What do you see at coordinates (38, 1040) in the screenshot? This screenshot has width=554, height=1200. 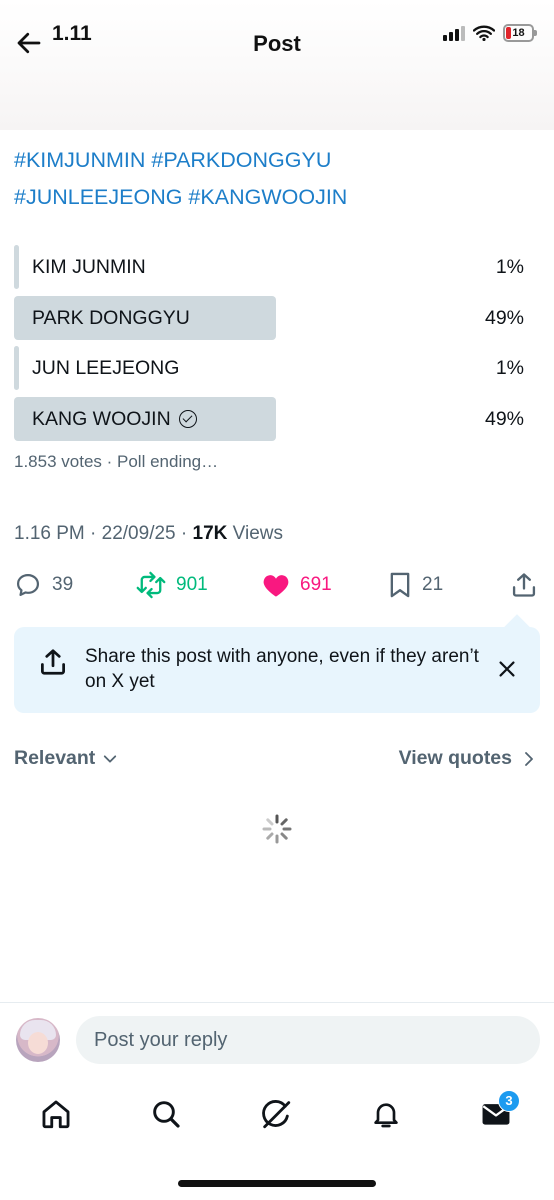 I see `avatar` at bounding box center [38, 1040].